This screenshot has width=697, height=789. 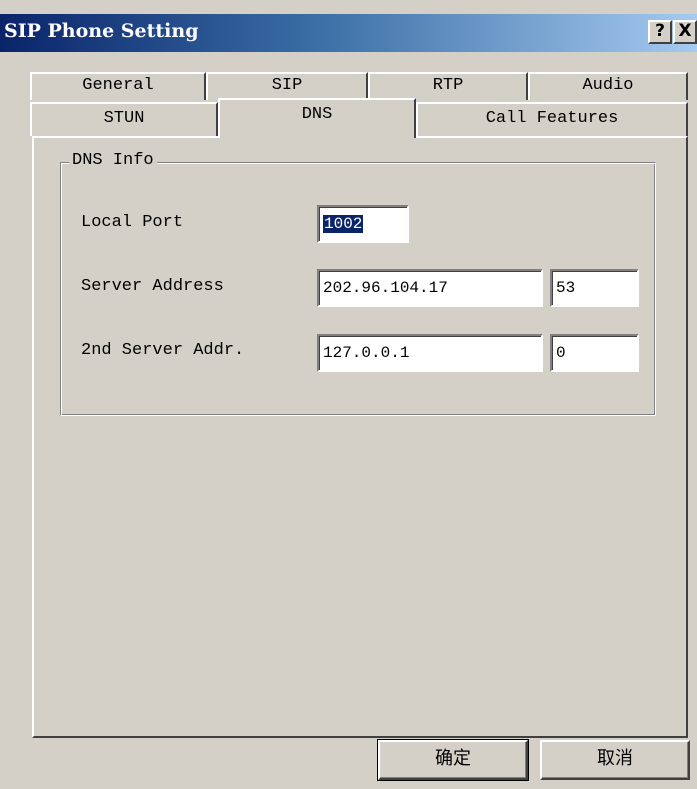 What do you see at coordinates (685, 32) in the screenshot?
I see `close-button: X` at bounding box center [685, 32].